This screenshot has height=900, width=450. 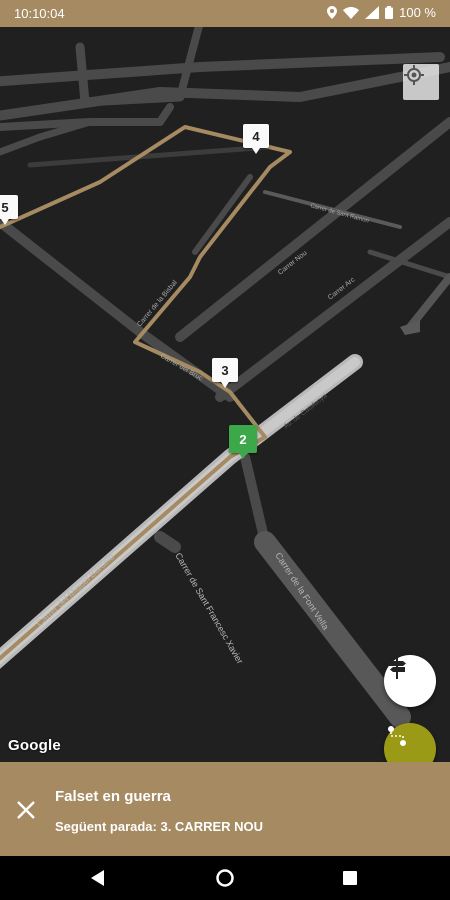 What do you see at coordinates (372, 12) in the screenshot?
I see `signal-icon` at bounding box center [372, 12].